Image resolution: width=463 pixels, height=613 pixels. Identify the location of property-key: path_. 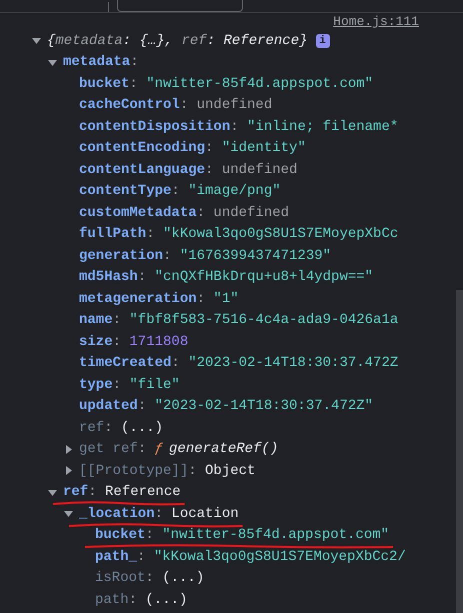
(116, 556).